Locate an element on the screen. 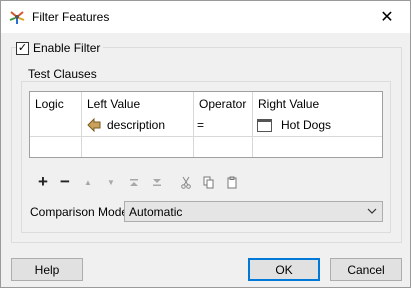 The height and width of the screenshot is (288, 411). minus-icon: − is located at coordinates (65, 181).